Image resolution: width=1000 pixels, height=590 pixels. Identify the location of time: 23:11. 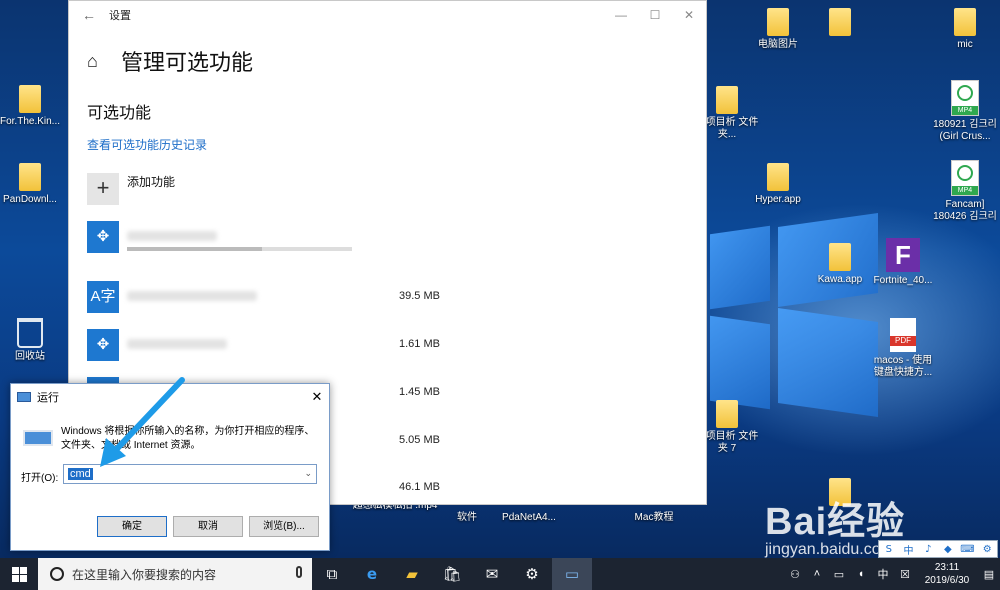
(947, 567).